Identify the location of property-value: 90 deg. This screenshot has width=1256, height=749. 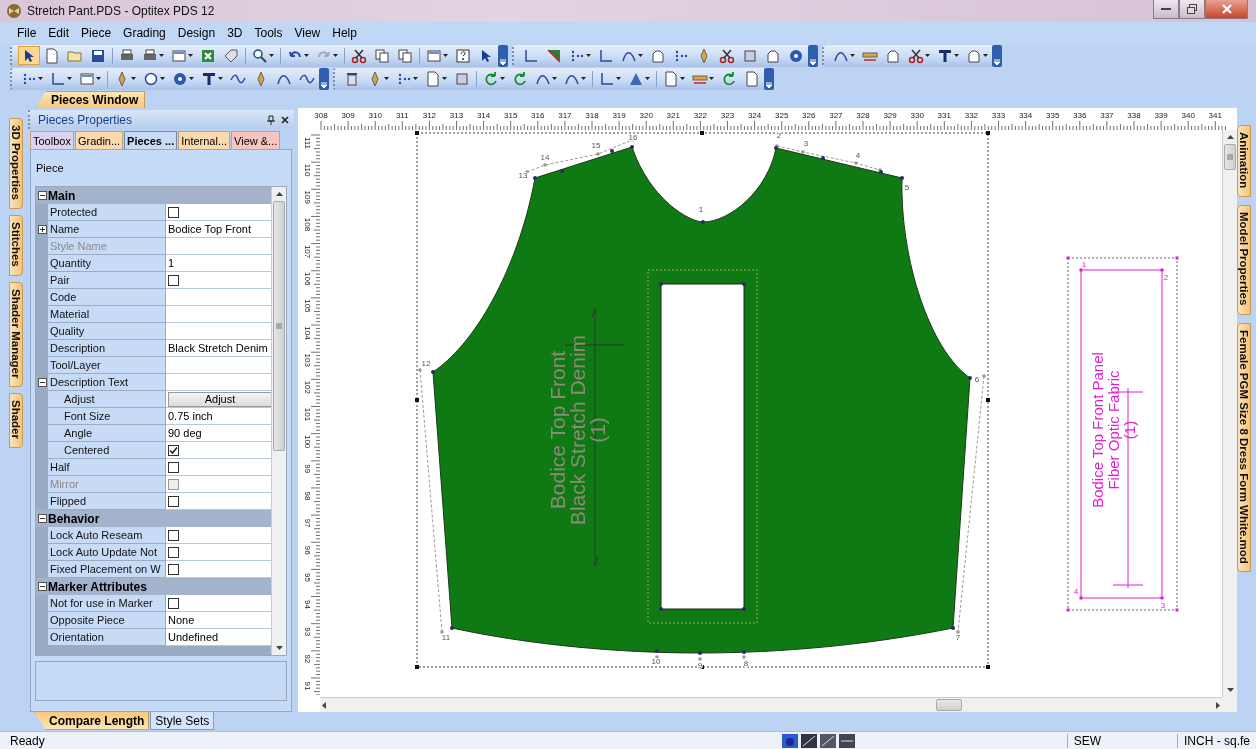
(185, 433).